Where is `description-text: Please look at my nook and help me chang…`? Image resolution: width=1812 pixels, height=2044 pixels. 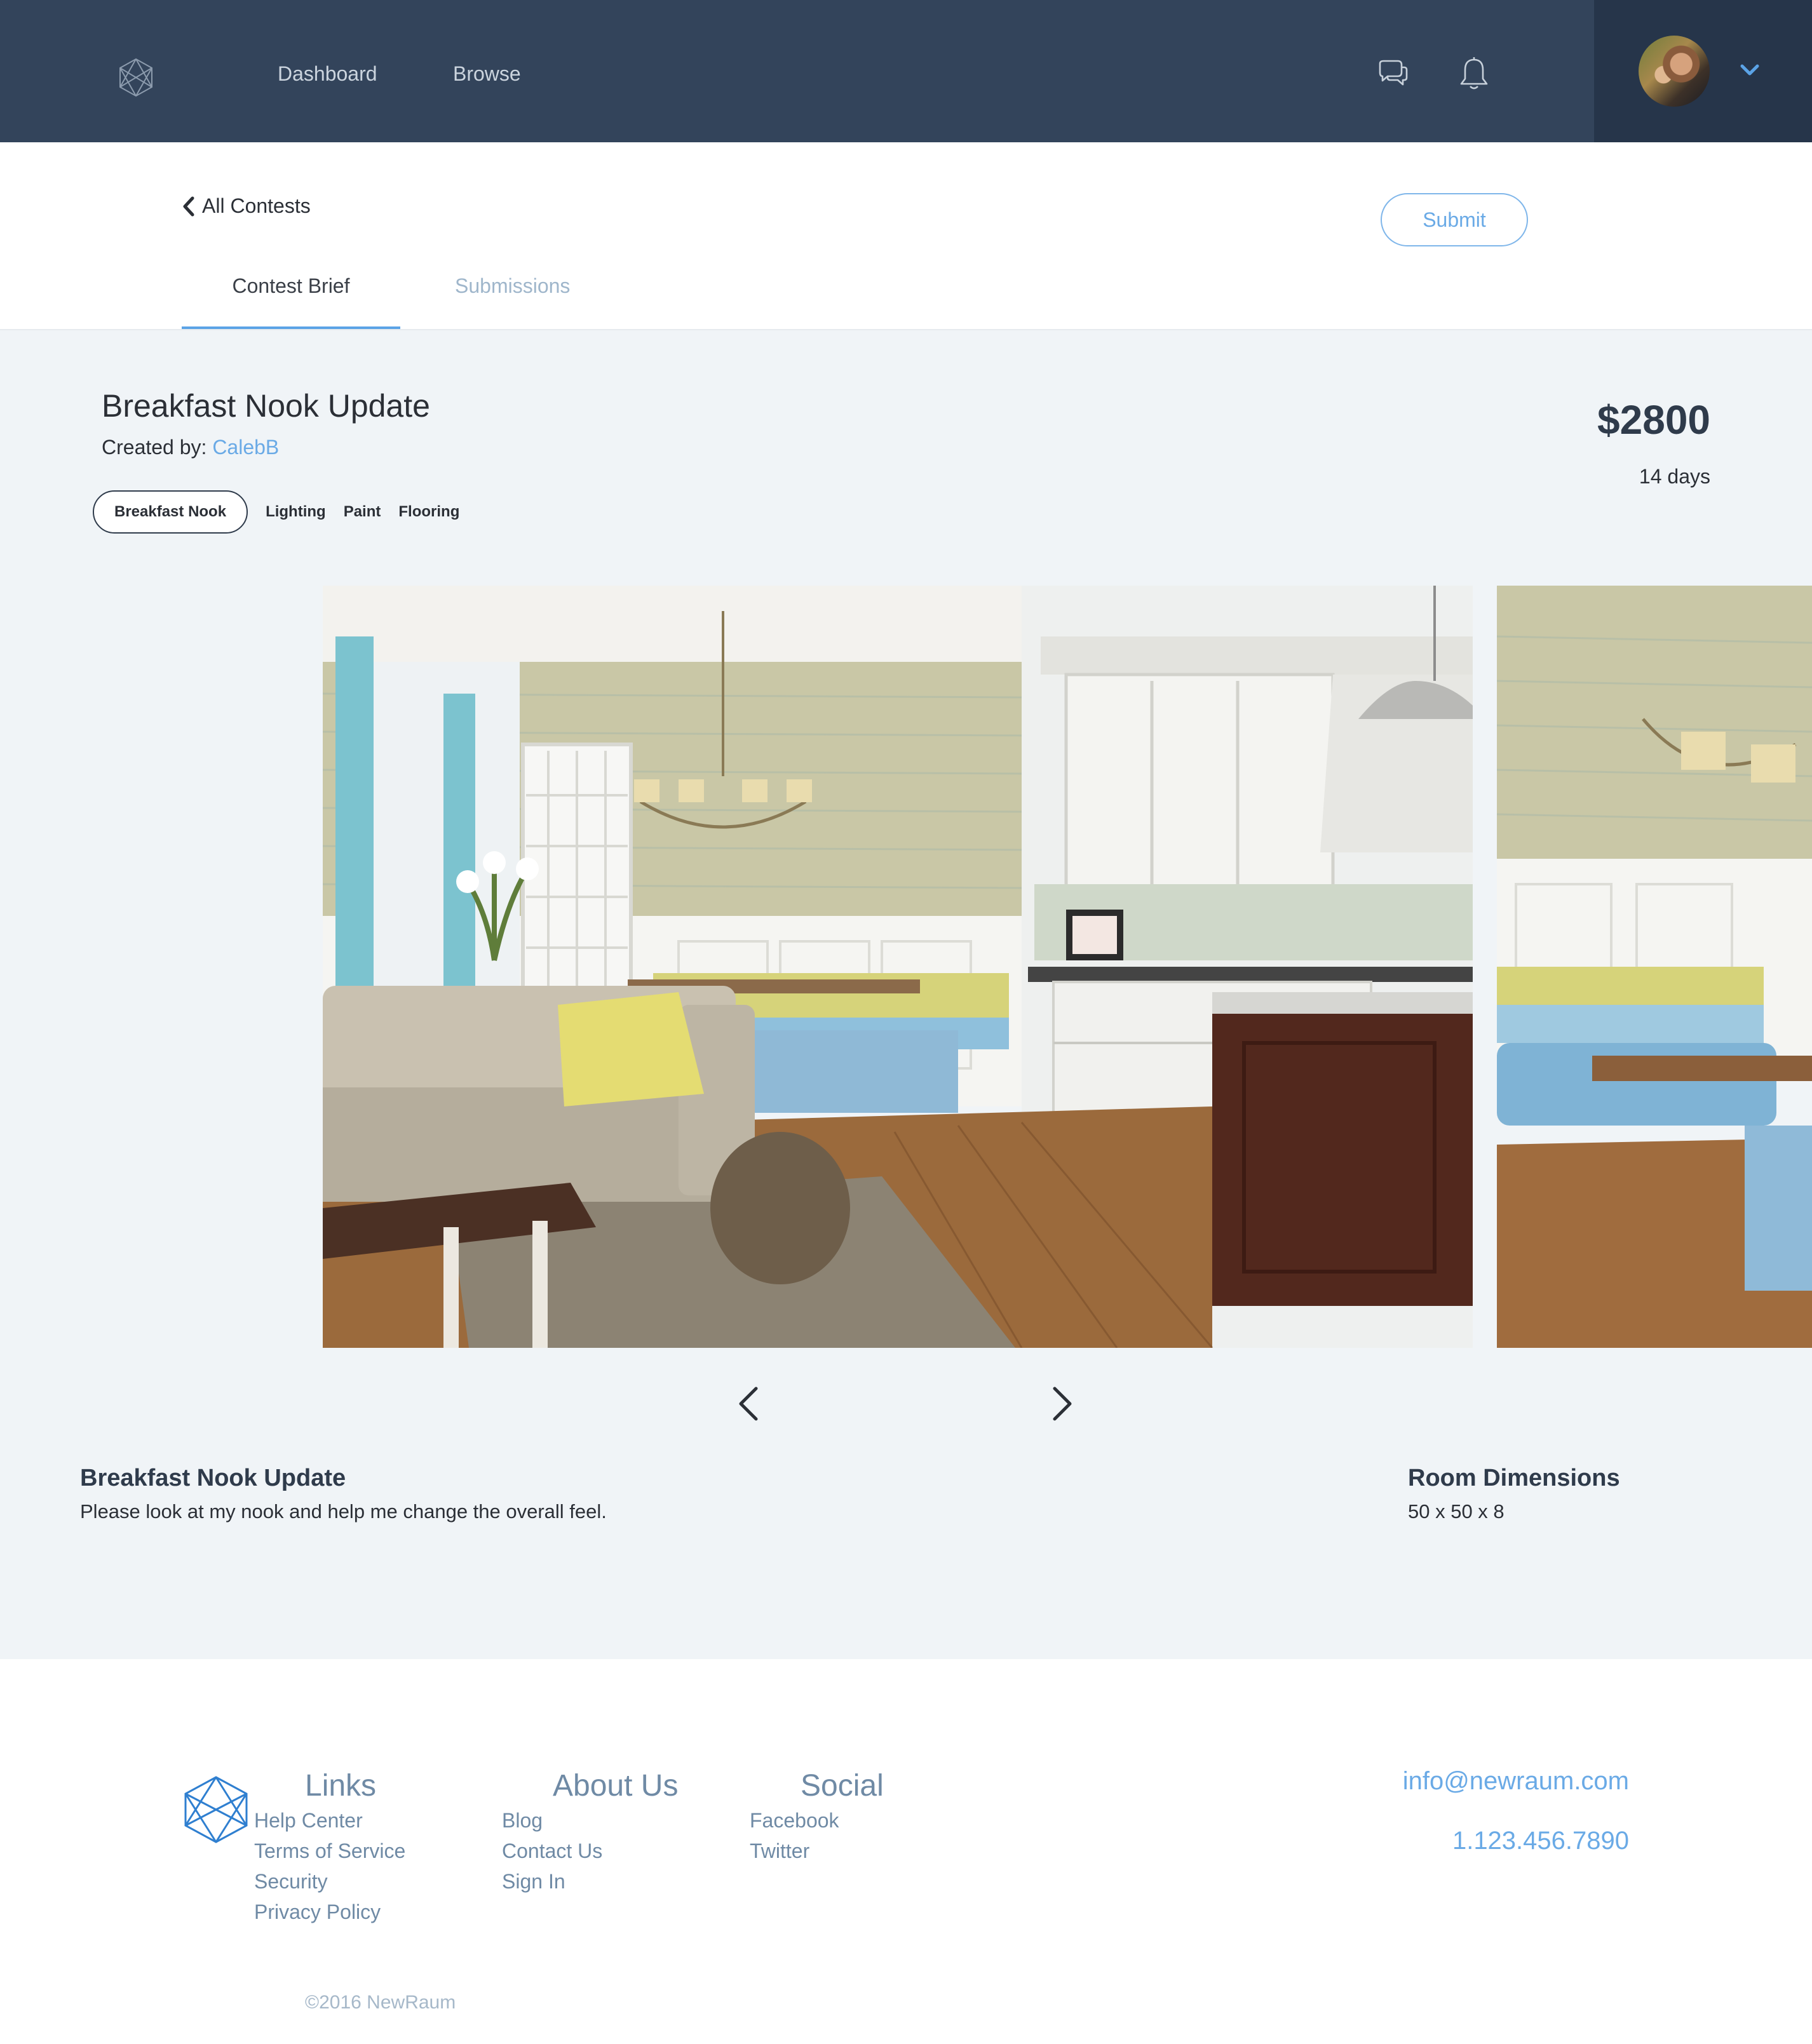
description-text: Please look at my nook and help me chang… is located at coordinates (343, 1511).